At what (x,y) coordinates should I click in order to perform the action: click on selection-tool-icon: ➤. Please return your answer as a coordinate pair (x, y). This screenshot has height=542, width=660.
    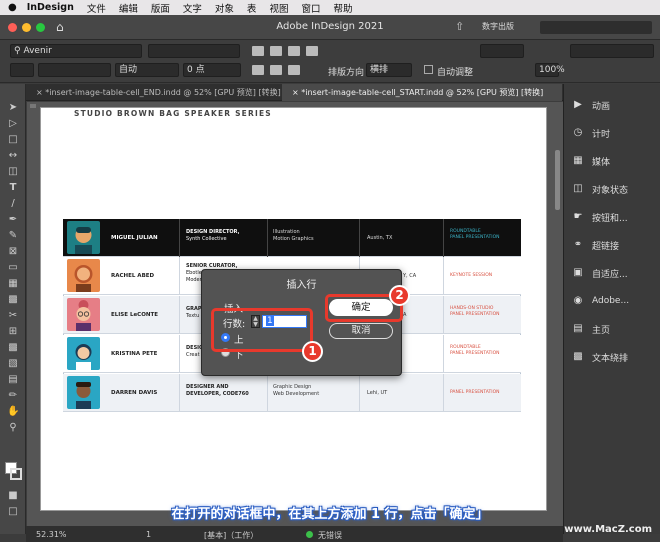
    Looking at the image, I should click on (13, 108).